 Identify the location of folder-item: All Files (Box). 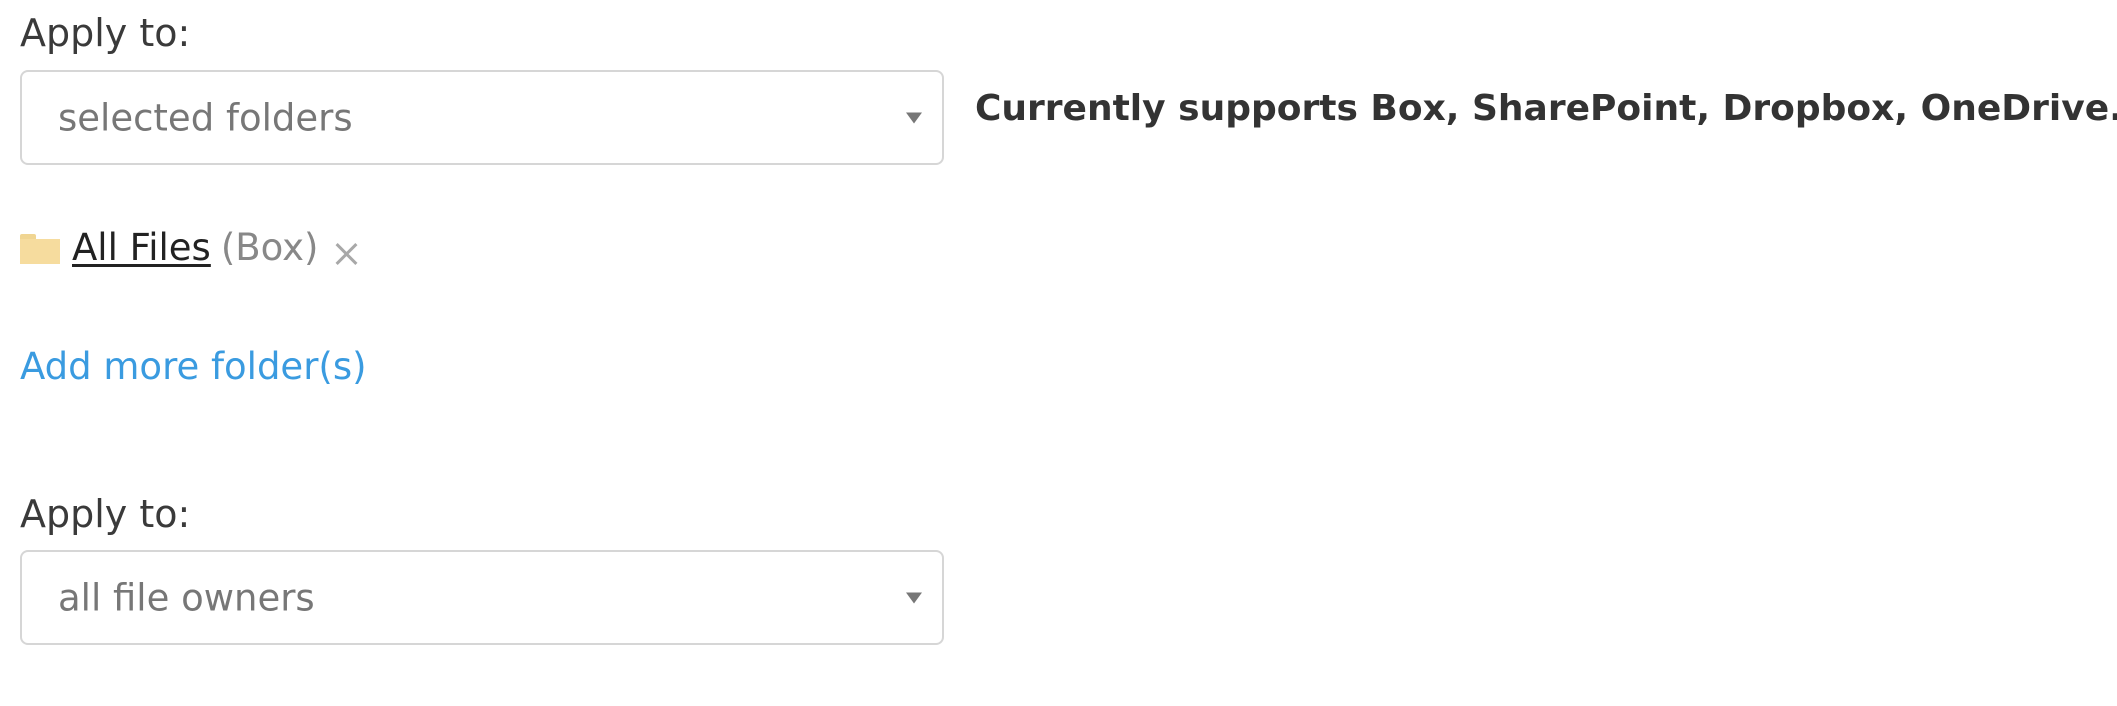
(189, 247).